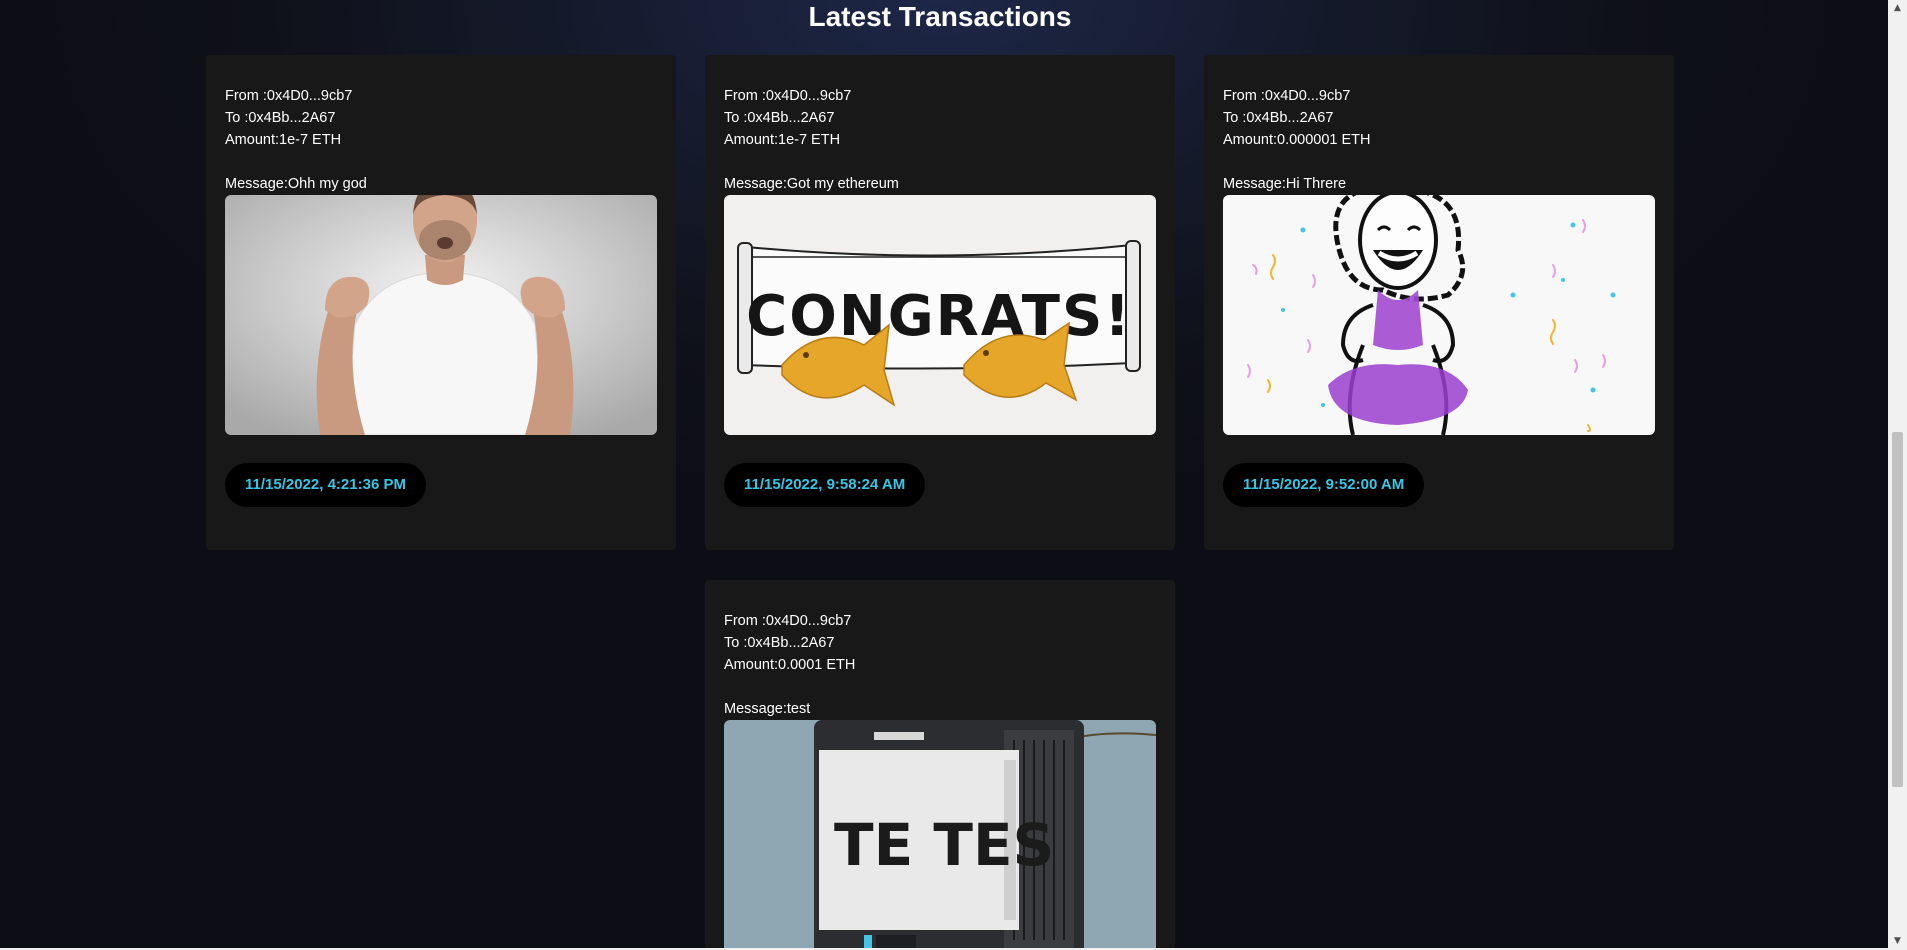 This screenshot has height=950, width=1907. What do you see at coordinates (944, 845) in the screenshot?
I see `printed-test-text: TE TES` at bounding box center [944, 845].